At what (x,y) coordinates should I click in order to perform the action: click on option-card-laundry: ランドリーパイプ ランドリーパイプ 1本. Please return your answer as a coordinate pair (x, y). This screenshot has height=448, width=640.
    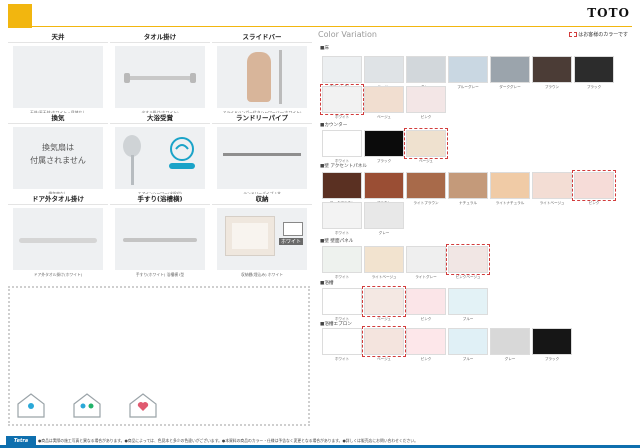
    Looking at the image, I should click on (262, 155).